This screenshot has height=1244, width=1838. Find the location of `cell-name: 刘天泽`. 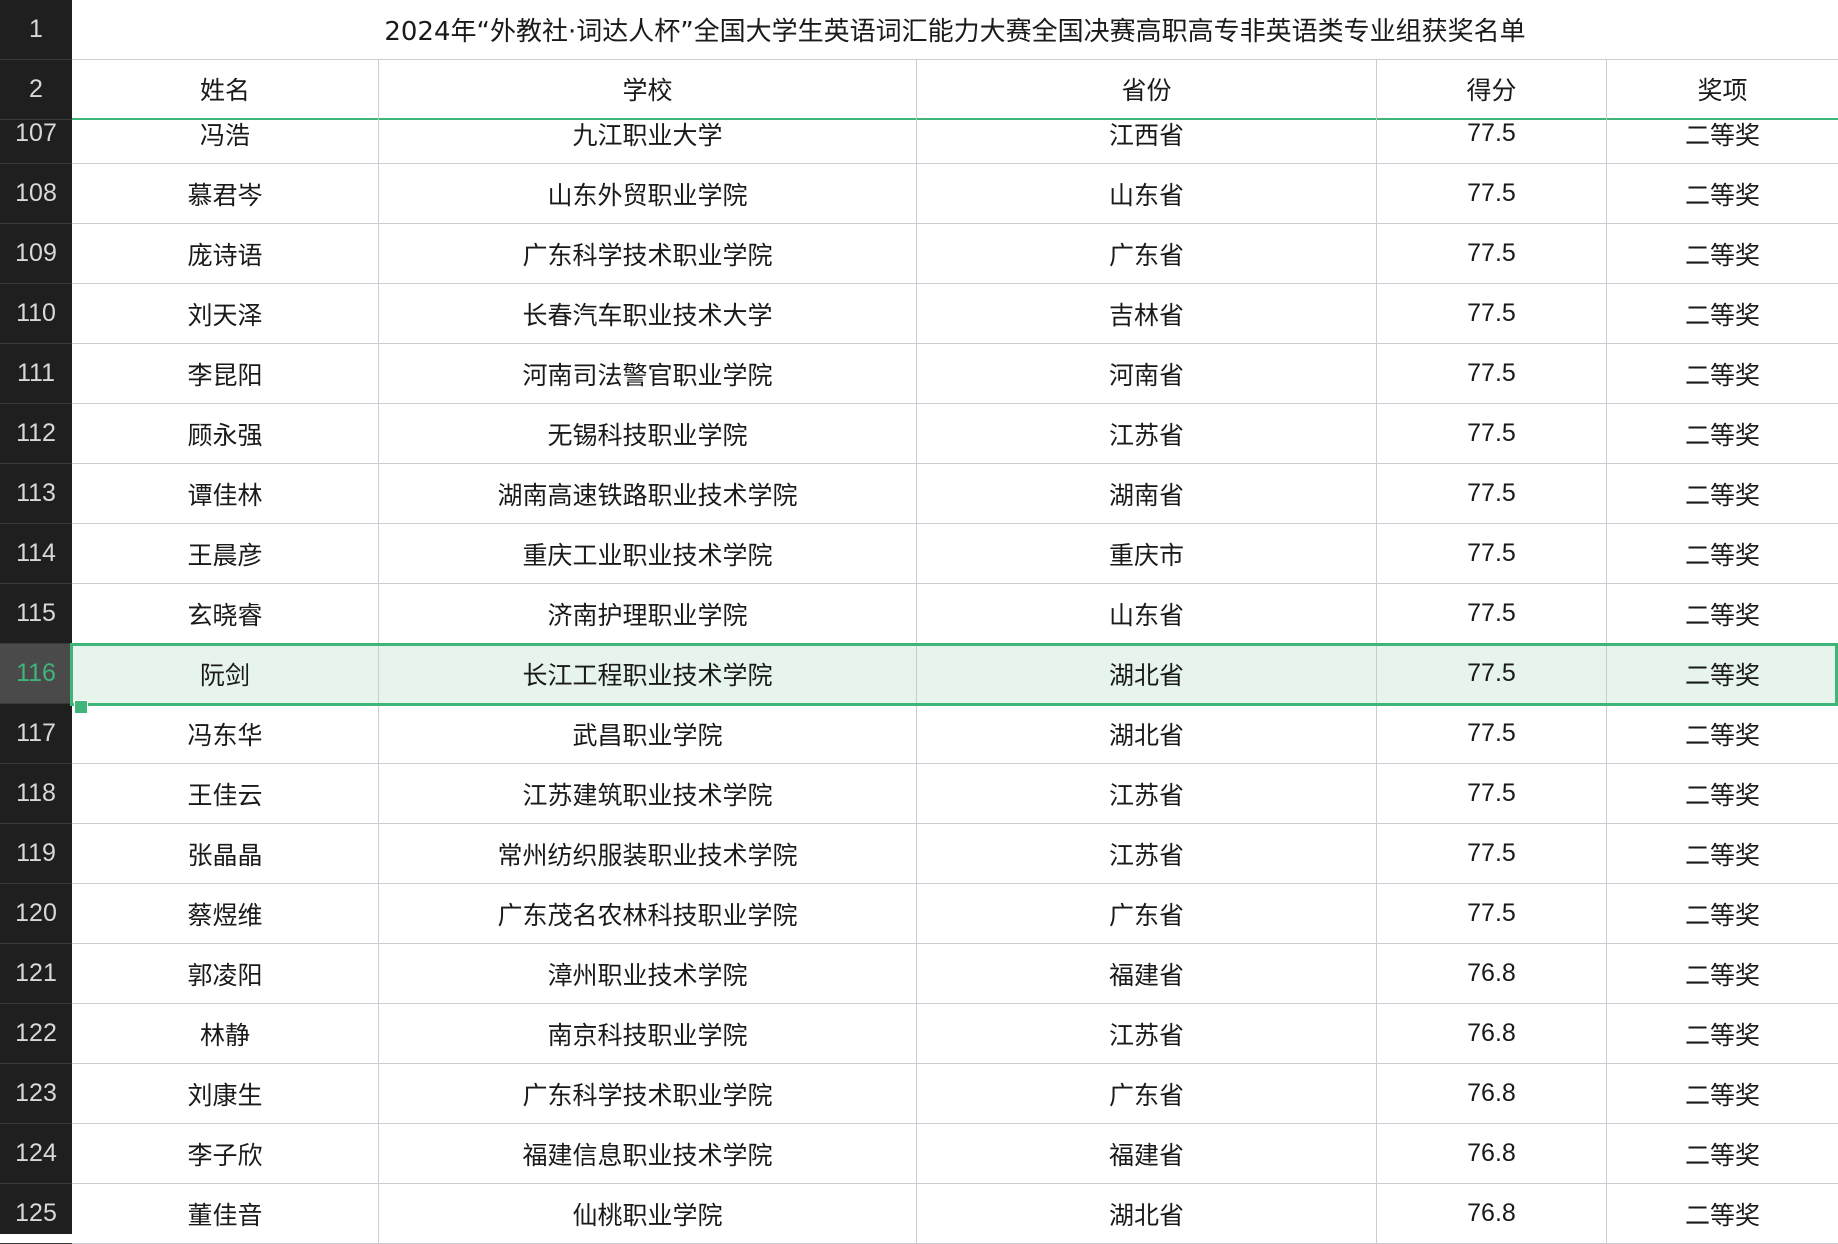

cell-name: 刘天泽 is located at coordinates (225, 313).